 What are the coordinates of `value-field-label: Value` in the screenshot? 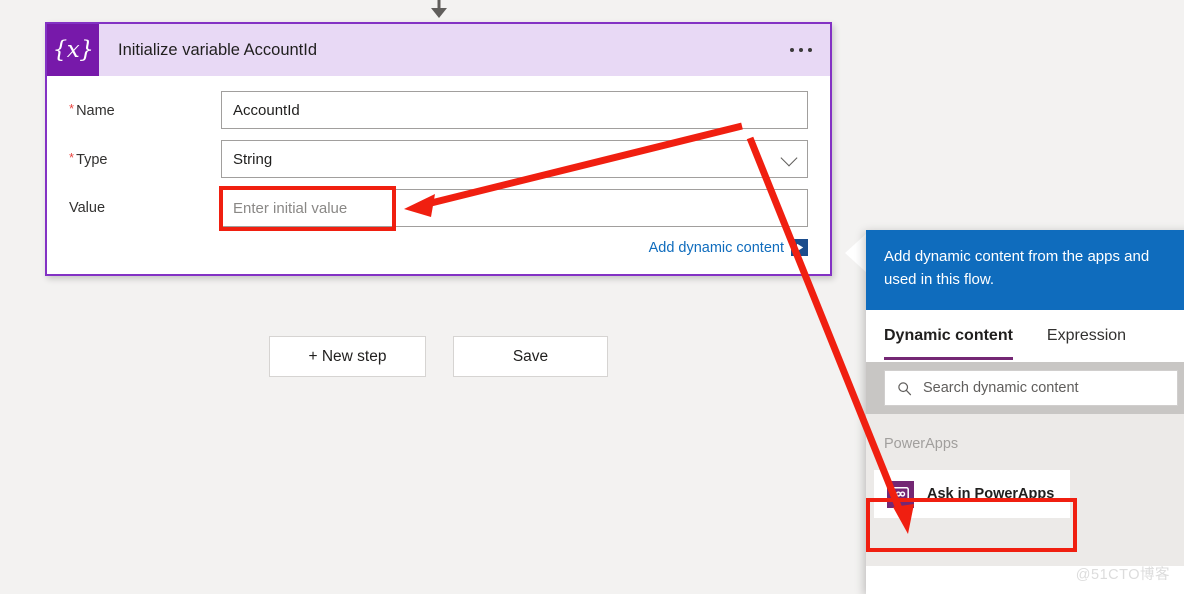 It's located at (87, 208).